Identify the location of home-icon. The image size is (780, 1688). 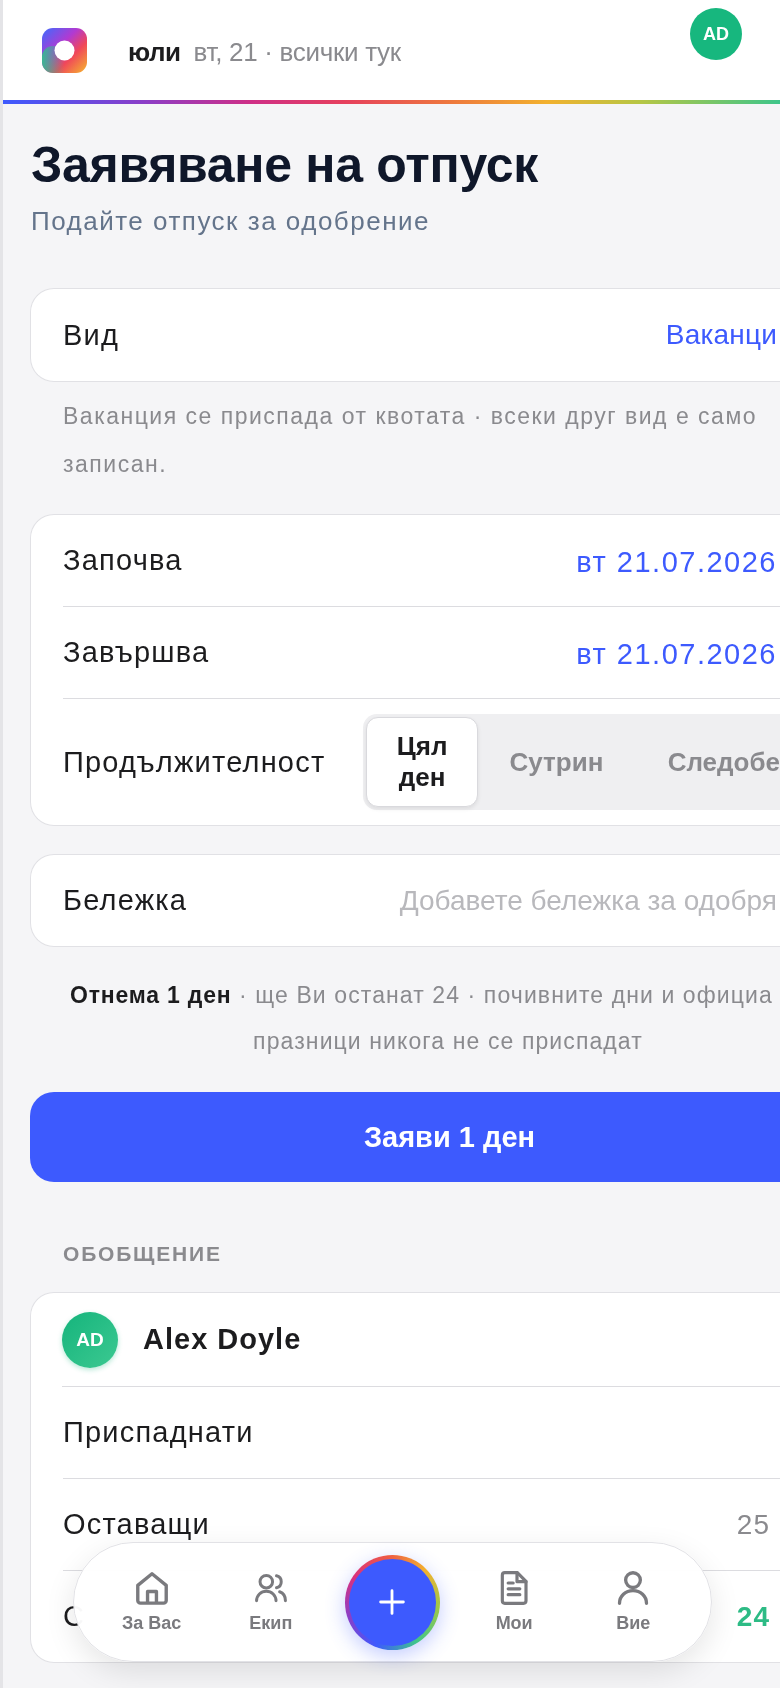
(151, 1587).